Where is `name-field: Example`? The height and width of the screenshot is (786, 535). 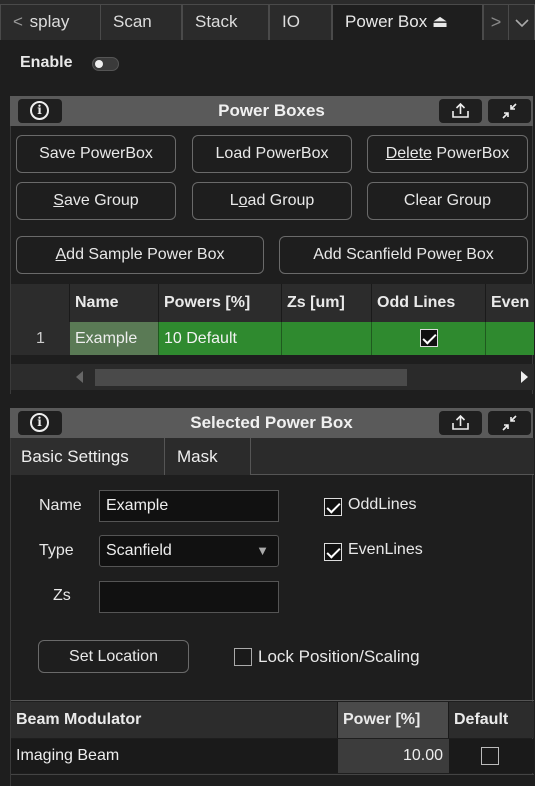
name-field: Example is located at coordinates (189, 506).